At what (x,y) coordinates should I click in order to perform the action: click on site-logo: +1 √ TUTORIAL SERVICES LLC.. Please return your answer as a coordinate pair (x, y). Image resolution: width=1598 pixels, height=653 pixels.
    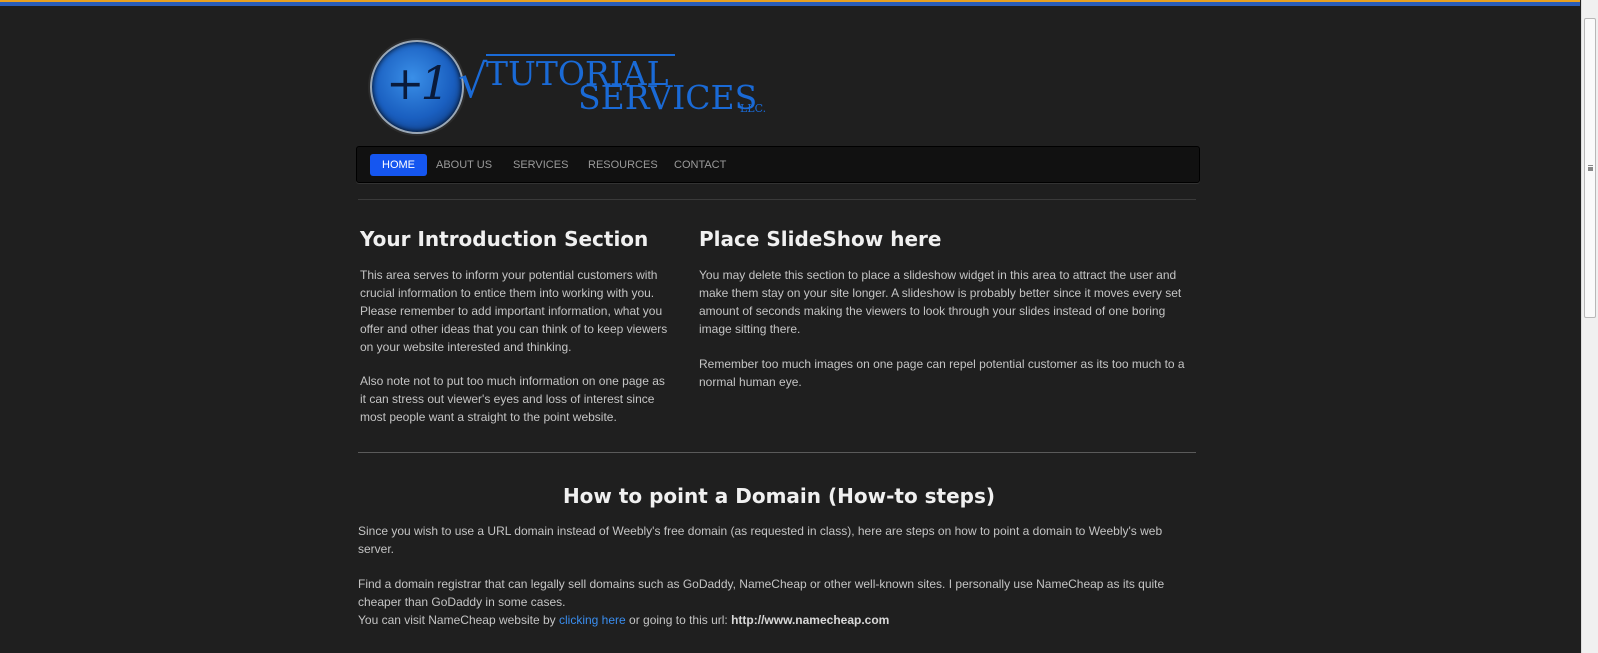
    Looking at the image, I should click on (570, 87).